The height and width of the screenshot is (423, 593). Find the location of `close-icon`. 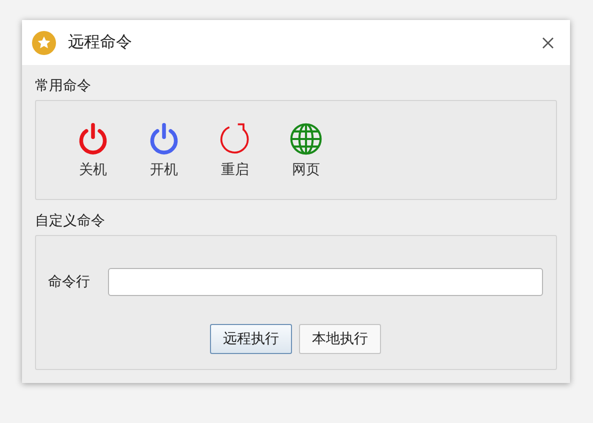

close-icon is located at coordinates (548, 42).